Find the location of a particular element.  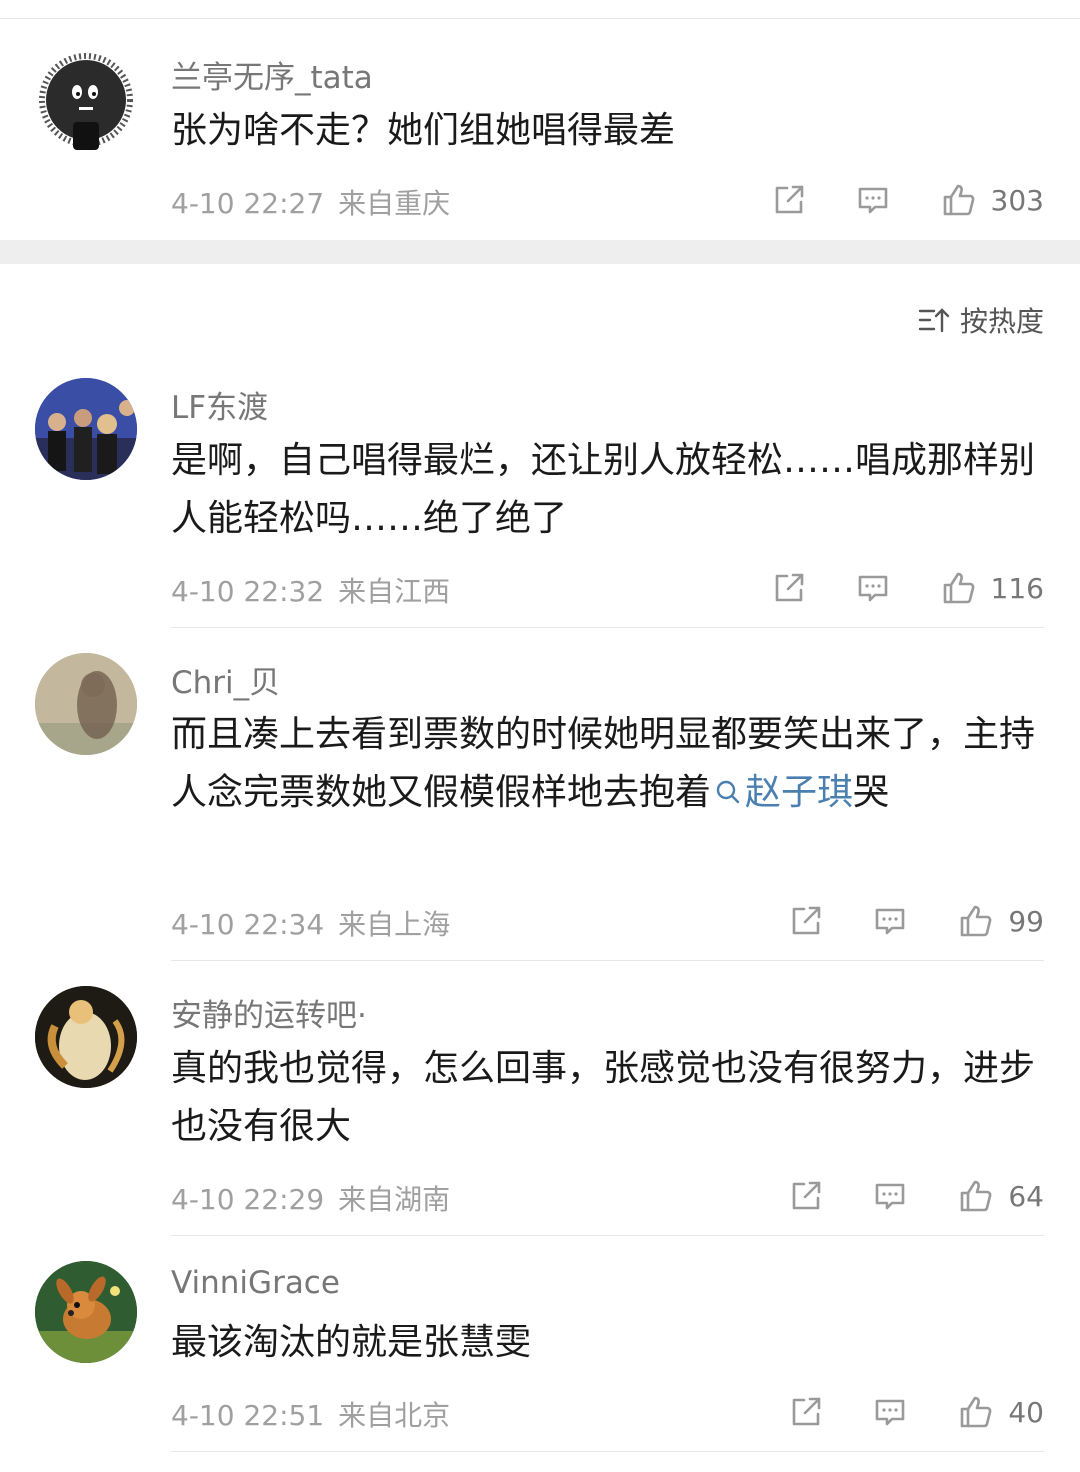

username: 兰亭无序_tata is located at coordinates (272, 74).